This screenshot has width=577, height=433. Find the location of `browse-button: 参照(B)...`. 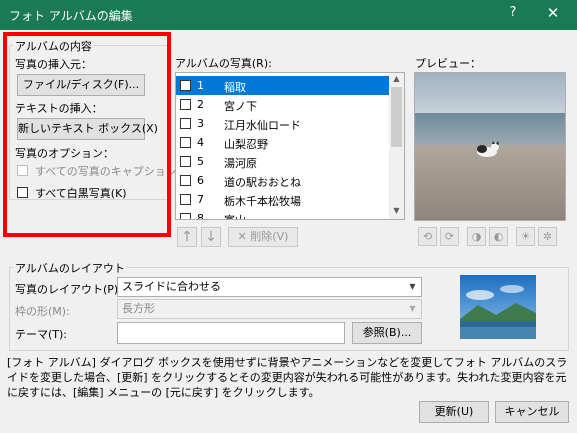

browse-button: 参照(B)... is located at coordinates (387, 333).